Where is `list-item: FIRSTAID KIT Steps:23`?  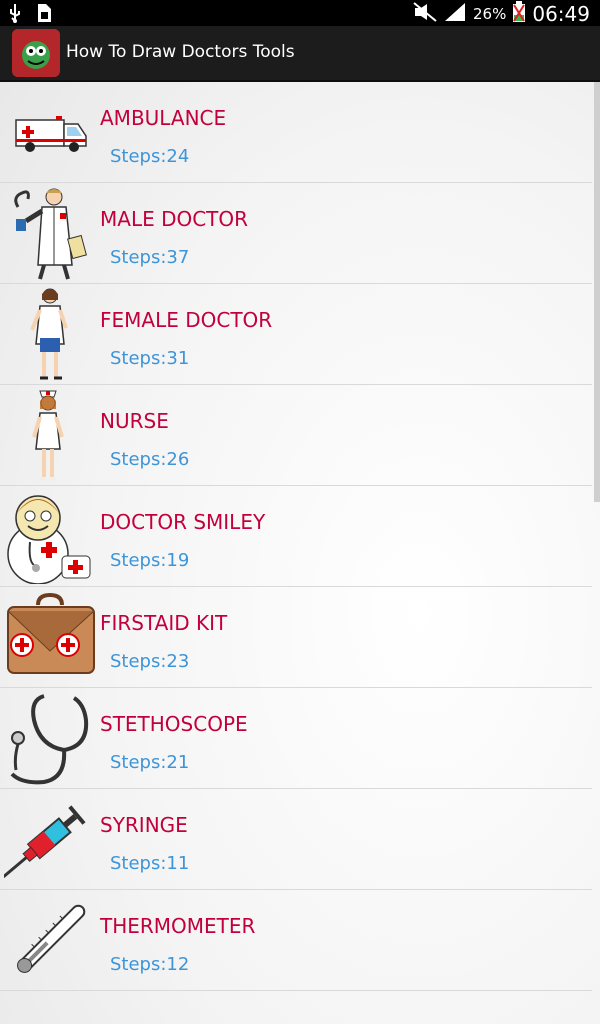 list-item: FIRSTAID KIT Steps:23 is located at coordinates (296, 637).